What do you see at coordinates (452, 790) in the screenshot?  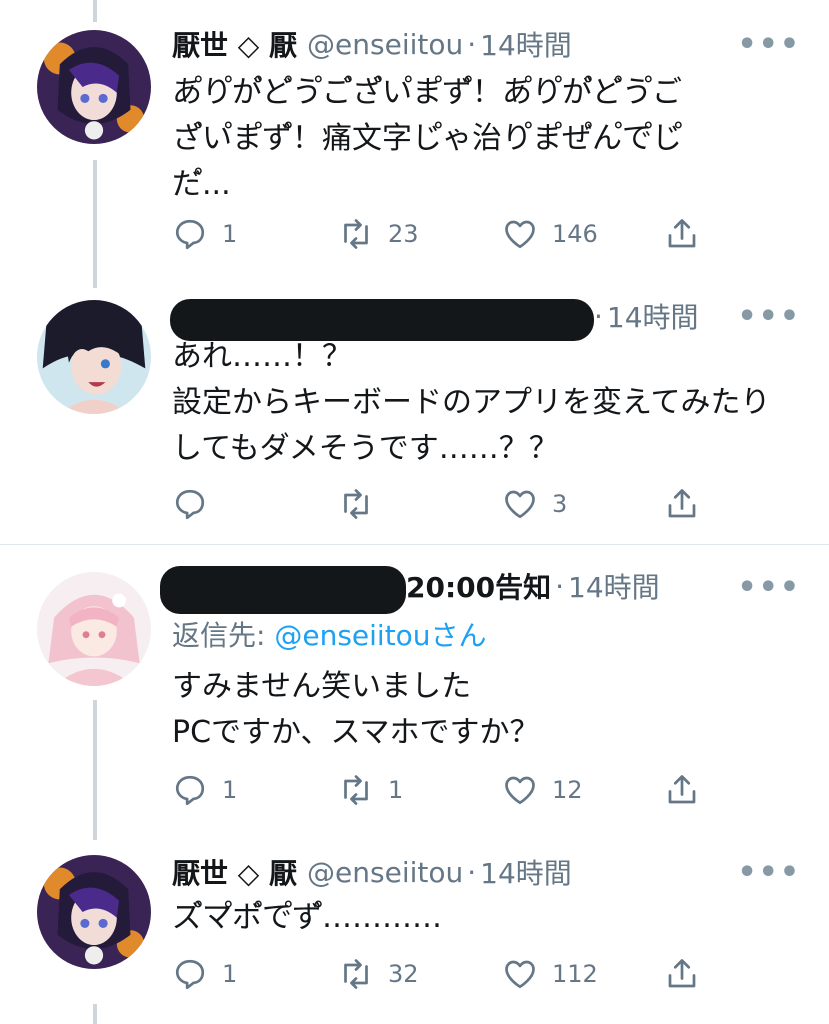 I see `tweet-actions: 1 1 12` at bounding box center [452, 790].